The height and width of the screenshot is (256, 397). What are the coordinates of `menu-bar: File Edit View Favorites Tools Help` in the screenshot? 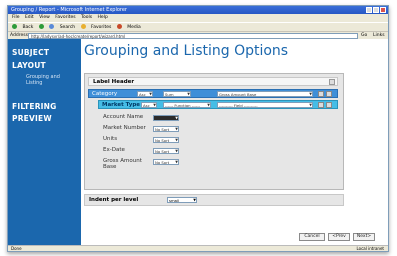 It's located at (198, 18).